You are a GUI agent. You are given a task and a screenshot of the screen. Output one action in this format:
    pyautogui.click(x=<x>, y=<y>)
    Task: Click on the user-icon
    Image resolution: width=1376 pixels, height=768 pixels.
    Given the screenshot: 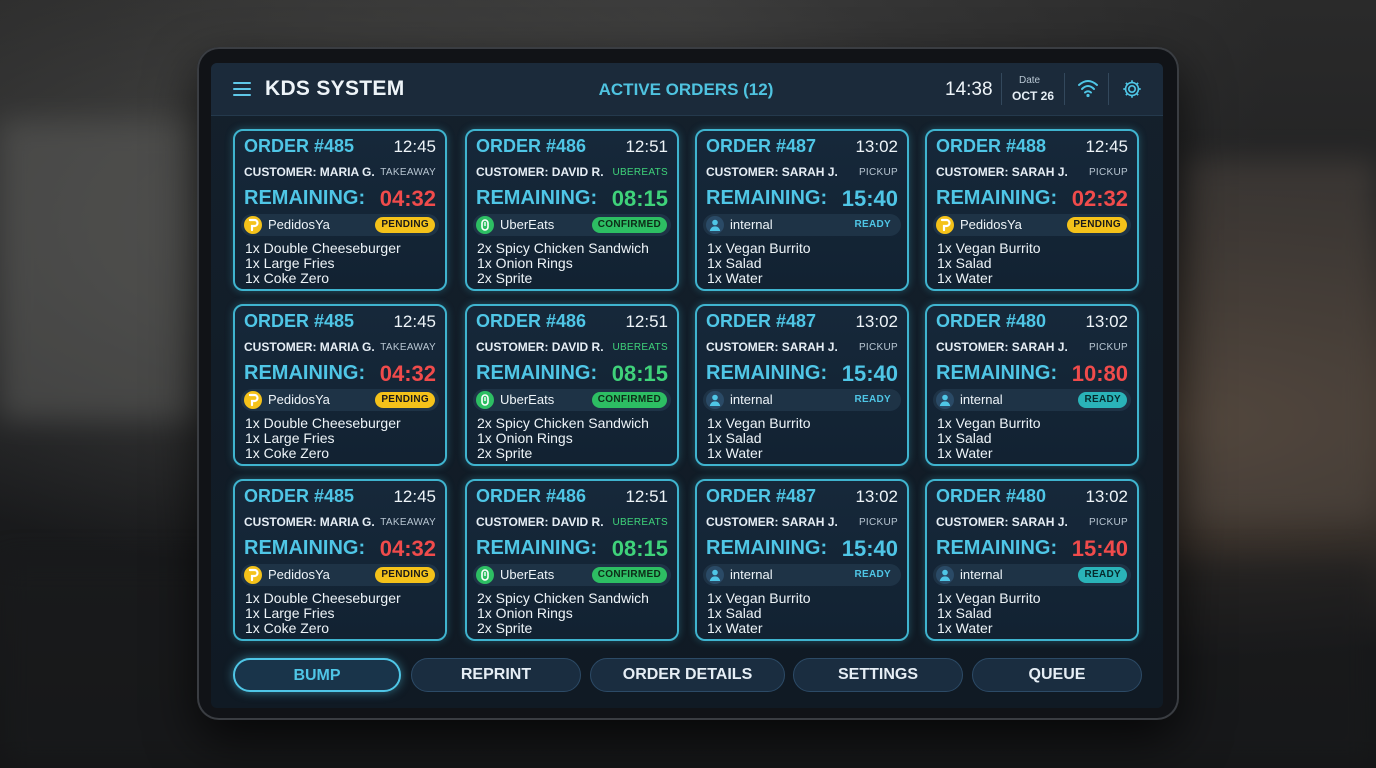 What is the action you would take?
    pyautogui.click(x=715, y=225)
    